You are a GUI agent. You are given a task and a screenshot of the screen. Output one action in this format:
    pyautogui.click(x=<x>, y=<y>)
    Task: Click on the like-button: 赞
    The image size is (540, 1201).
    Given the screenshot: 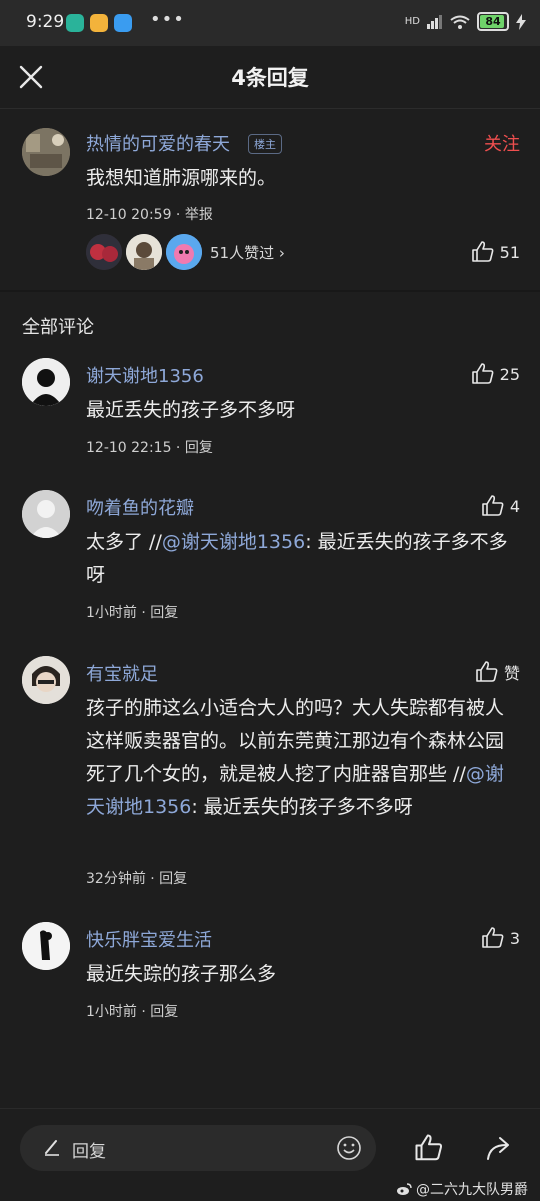 What is the action you would take?
    pyautogui.click(x=497, y=672)
    